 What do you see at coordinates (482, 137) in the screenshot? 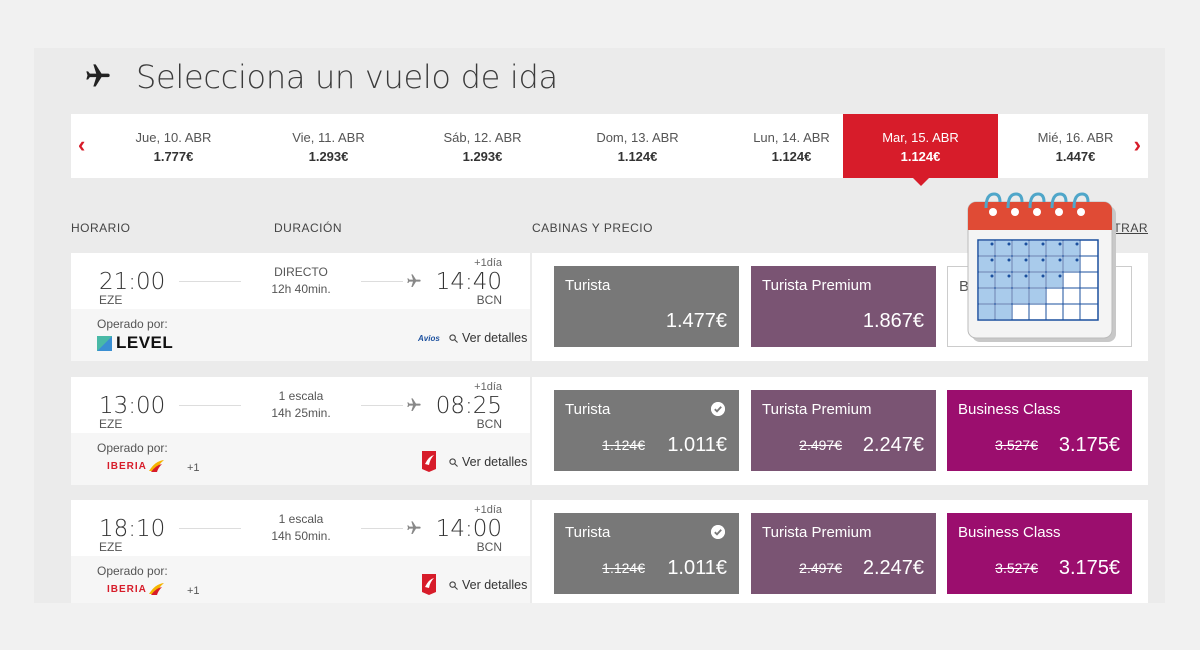
I see `date-label: Sáb, 12. ABR` at bounding box center [482, 137].